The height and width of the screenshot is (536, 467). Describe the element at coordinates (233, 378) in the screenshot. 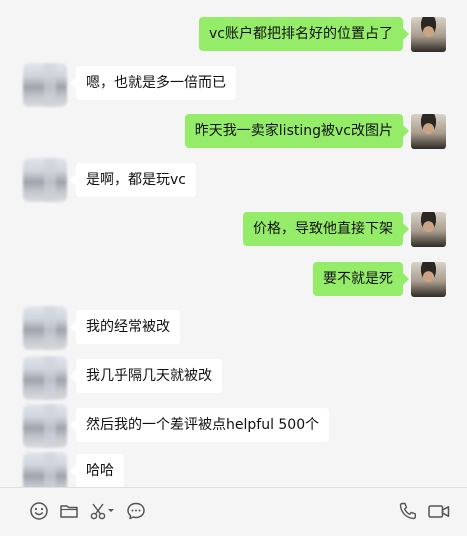

I see `message-row-other: 我几乎隔几天就被改` at that location.